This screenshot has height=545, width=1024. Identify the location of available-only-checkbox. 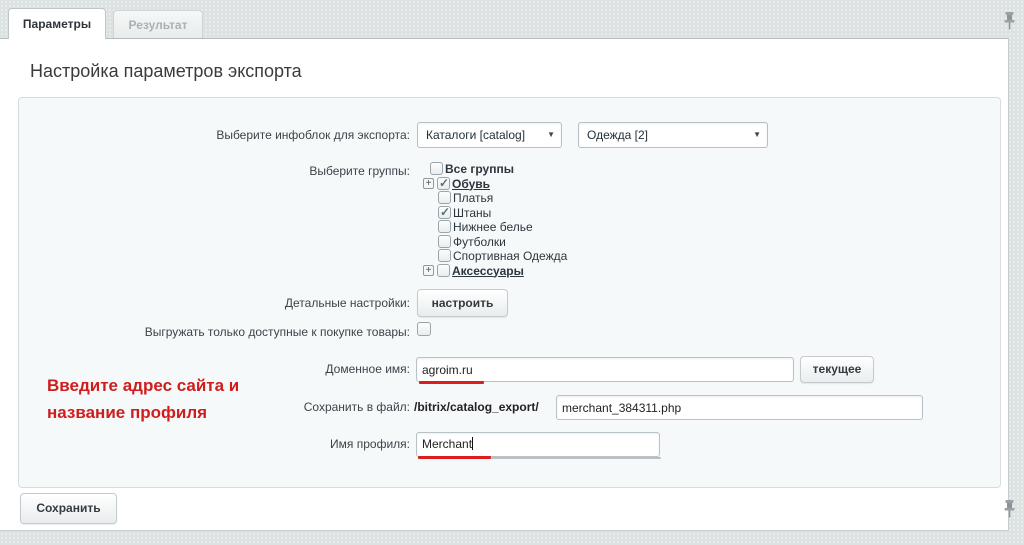
(424, 329).